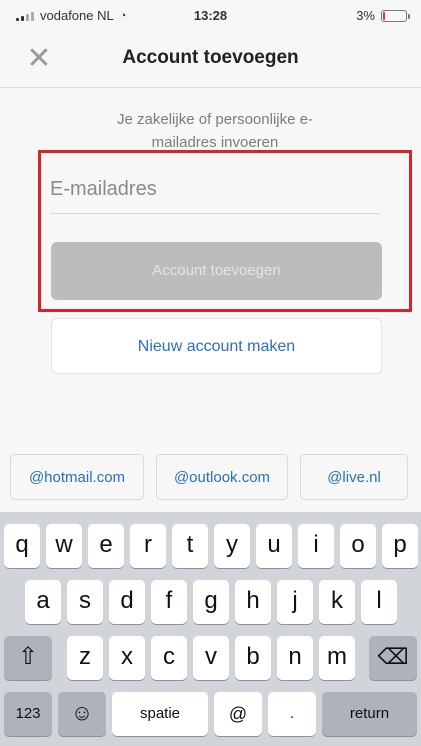 The width and height of the screenshot is (421, 746). I want to click on key-r: r, so click(148, 546).